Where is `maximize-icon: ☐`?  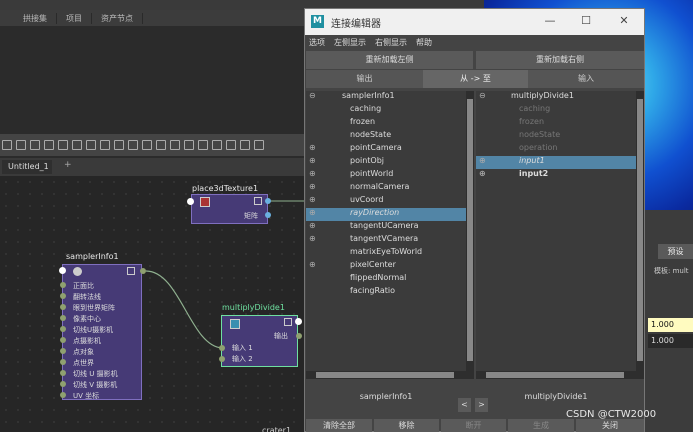
maximize-icon: ☐ is located at coordinates (586, 21).